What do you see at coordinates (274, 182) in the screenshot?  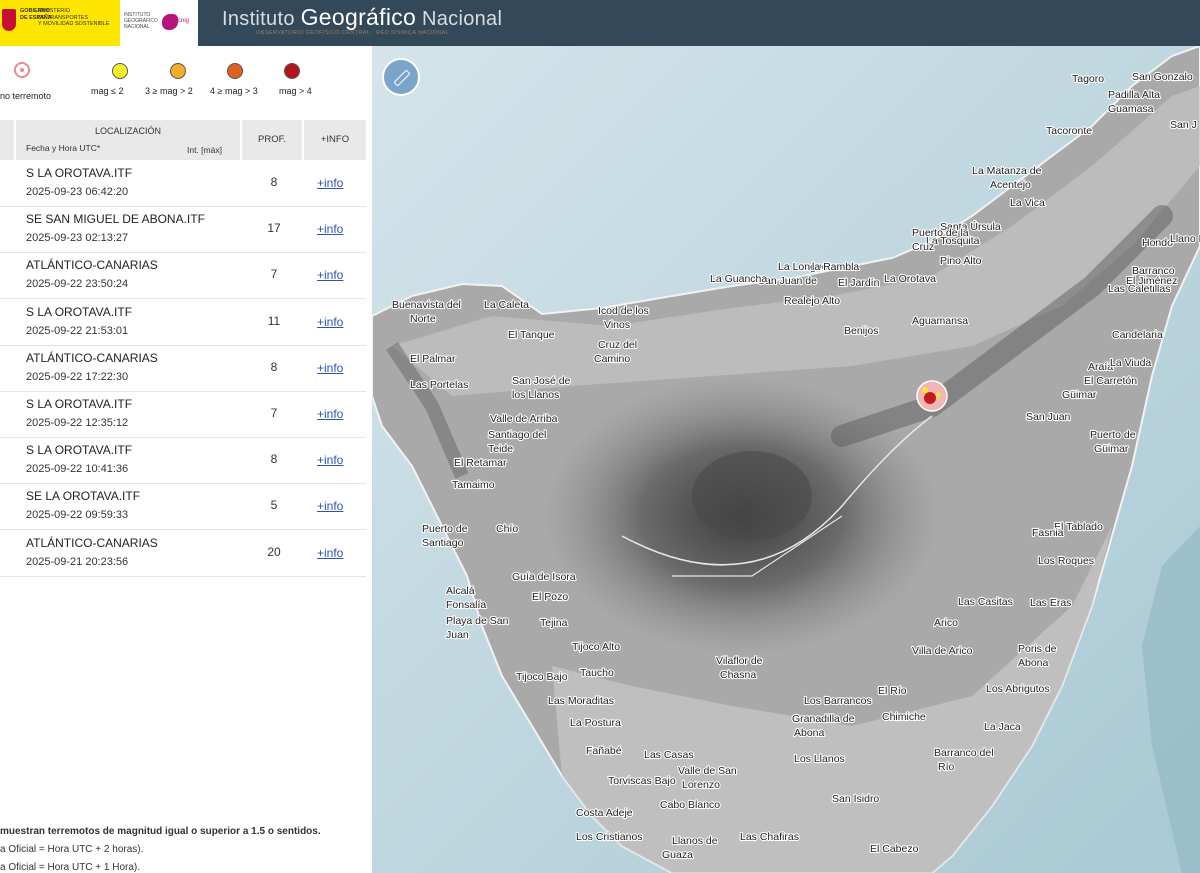 I see `row-depth: 8` at bounding box center [274, 182].